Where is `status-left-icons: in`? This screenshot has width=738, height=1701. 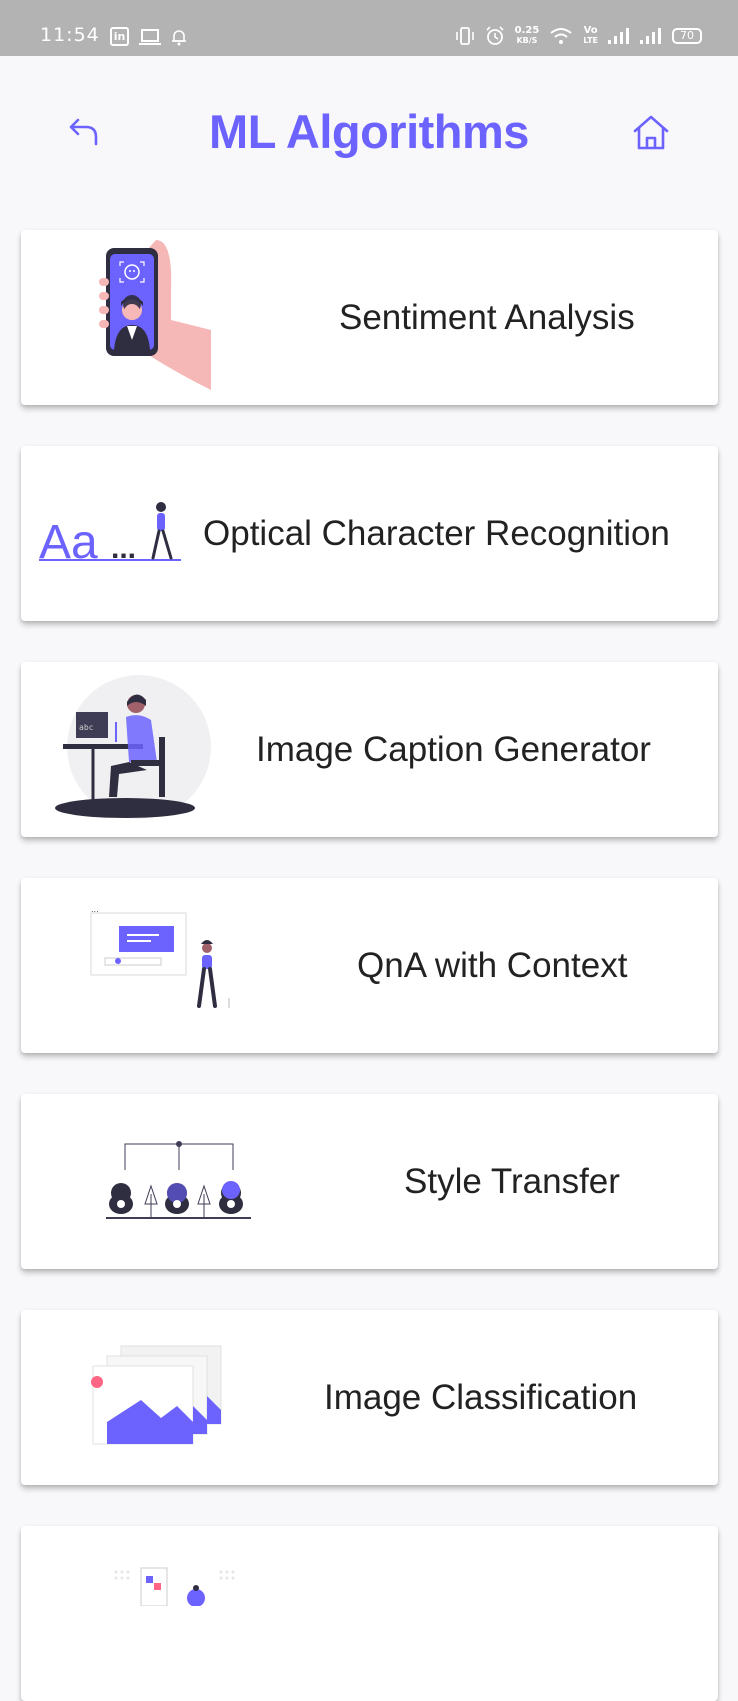 status-left-icons: in is located at coordinates (148, 36).